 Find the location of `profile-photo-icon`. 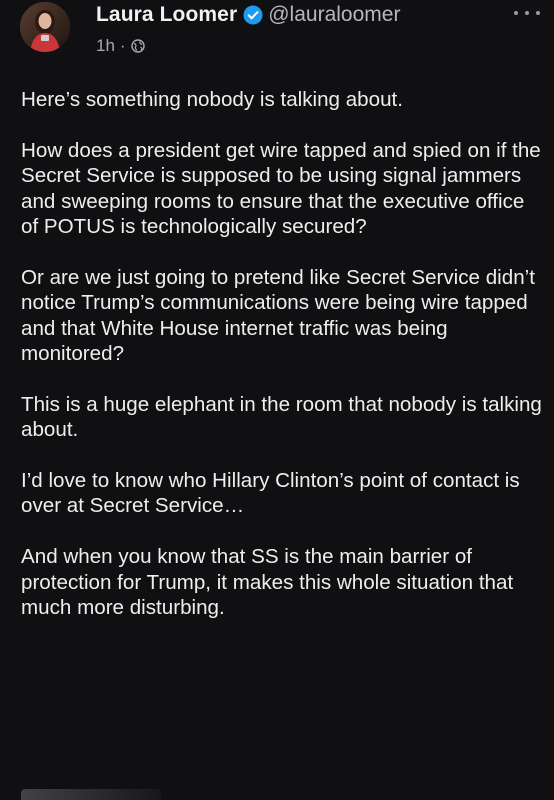

profile-photo-icon is located at coordinates (45, 27).